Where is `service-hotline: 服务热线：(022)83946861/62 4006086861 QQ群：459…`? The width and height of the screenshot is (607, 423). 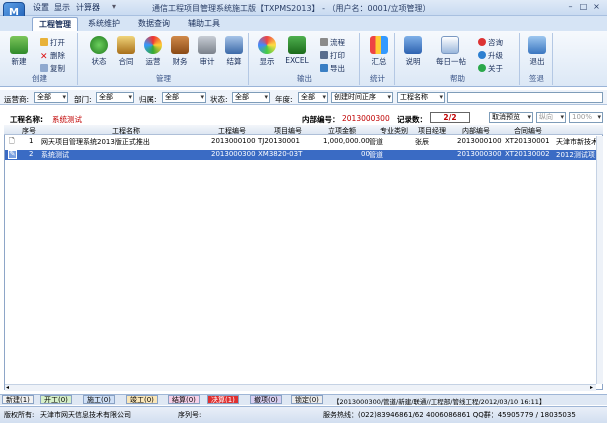 service-hotline: 服务热线：(022)83946861/62 4006086861 QQ群：459… is located at coordinates (449, 415).